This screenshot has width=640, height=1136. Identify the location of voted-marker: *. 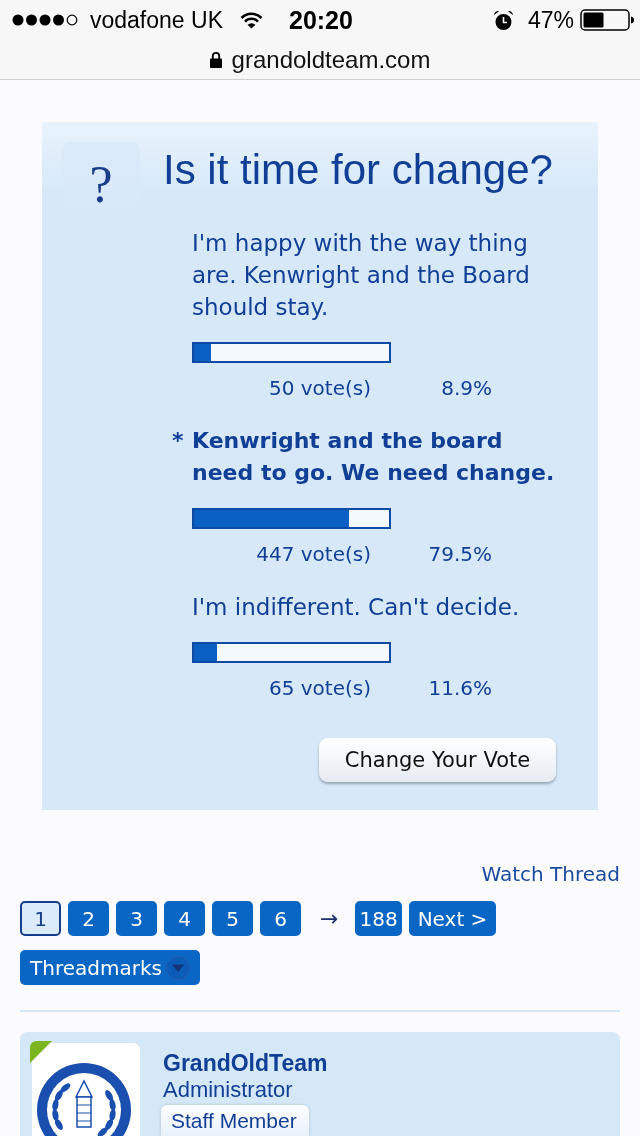
(178, 440).